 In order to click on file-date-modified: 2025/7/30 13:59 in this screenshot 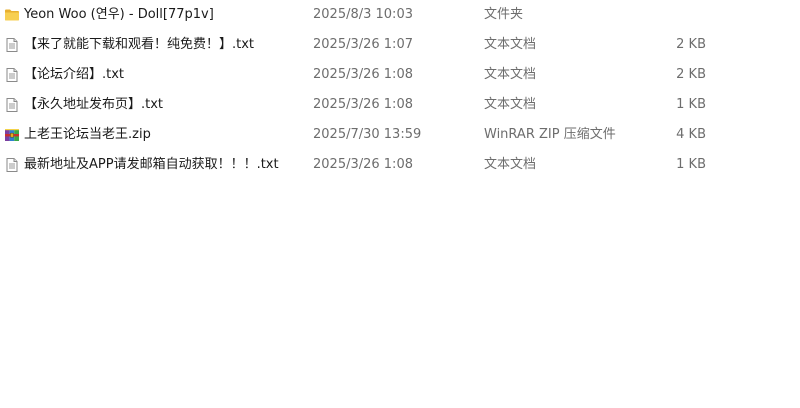, I will do `click(367, 134)`.